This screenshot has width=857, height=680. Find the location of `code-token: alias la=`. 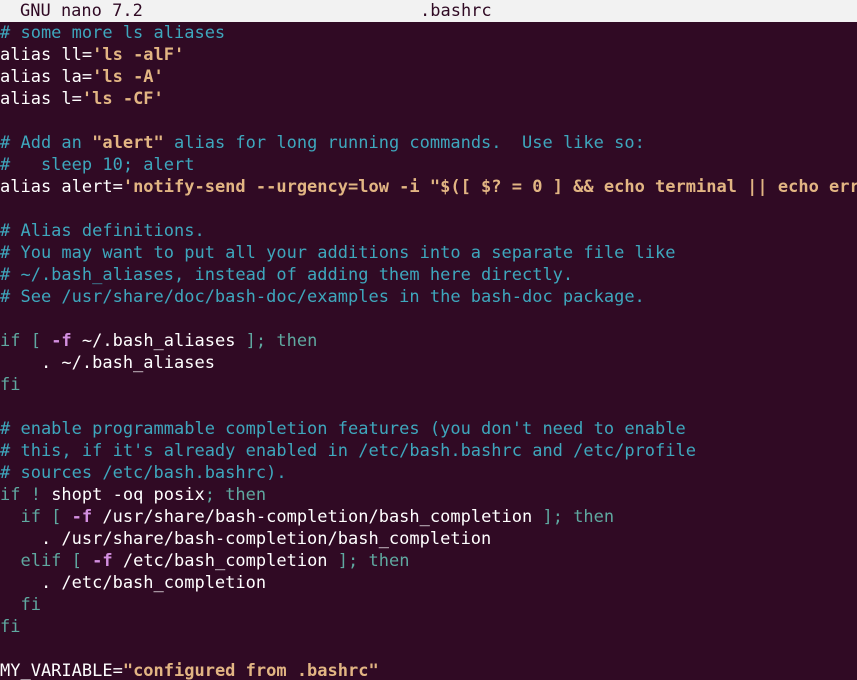

code-token: alias la= is located at coordinates (46, 77).